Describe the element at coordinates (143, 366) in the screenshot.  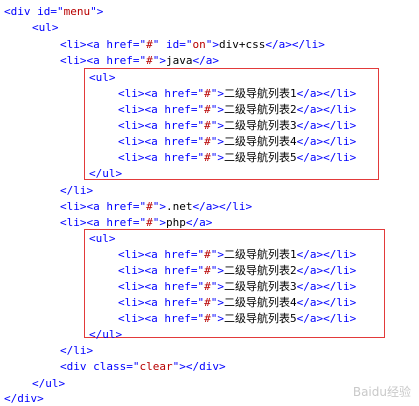
I see `code-line: <div class="clear"></div>` at that location.